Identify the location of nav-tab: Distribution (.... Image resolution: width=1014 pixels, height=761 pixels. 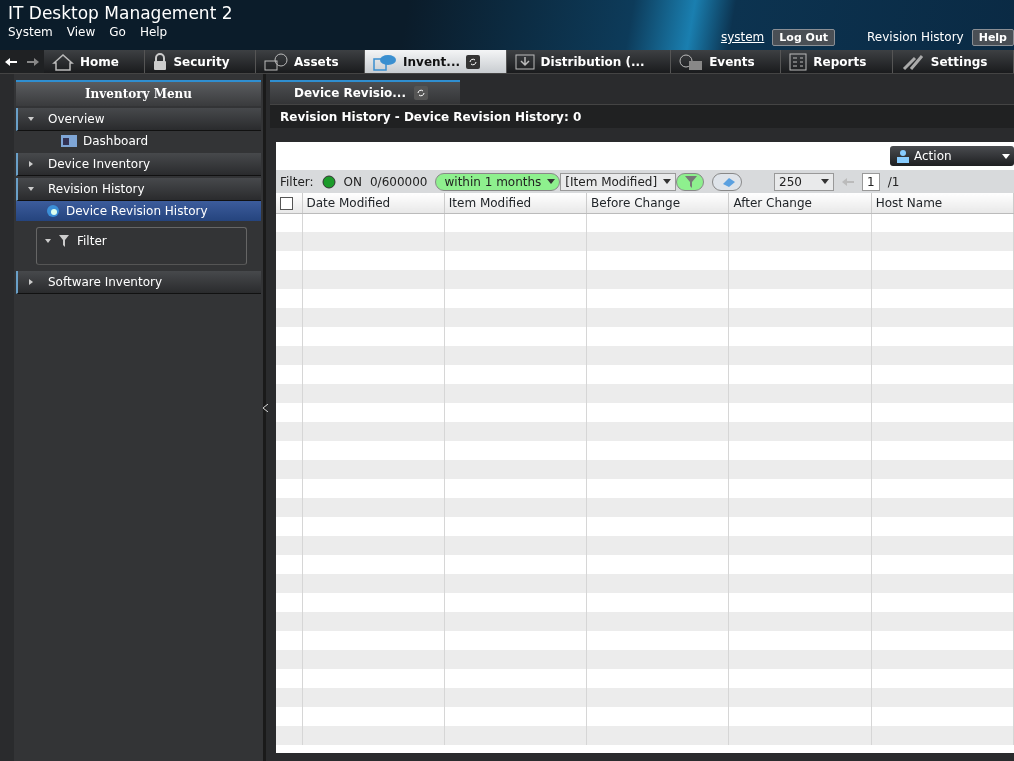
(589, 61).